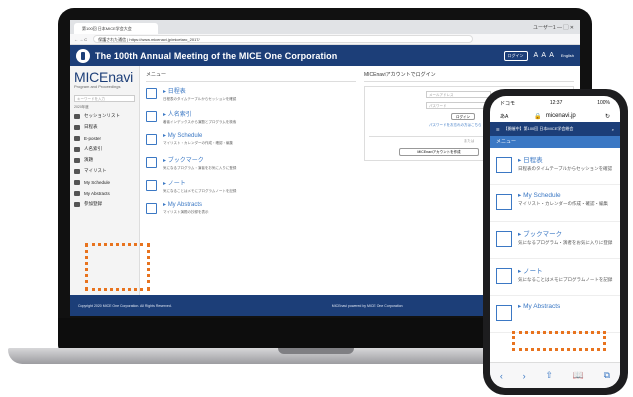  Describe the element at coordinates (565, 270) in the screenshot. I see `phone-item-title: ノート` at that location.